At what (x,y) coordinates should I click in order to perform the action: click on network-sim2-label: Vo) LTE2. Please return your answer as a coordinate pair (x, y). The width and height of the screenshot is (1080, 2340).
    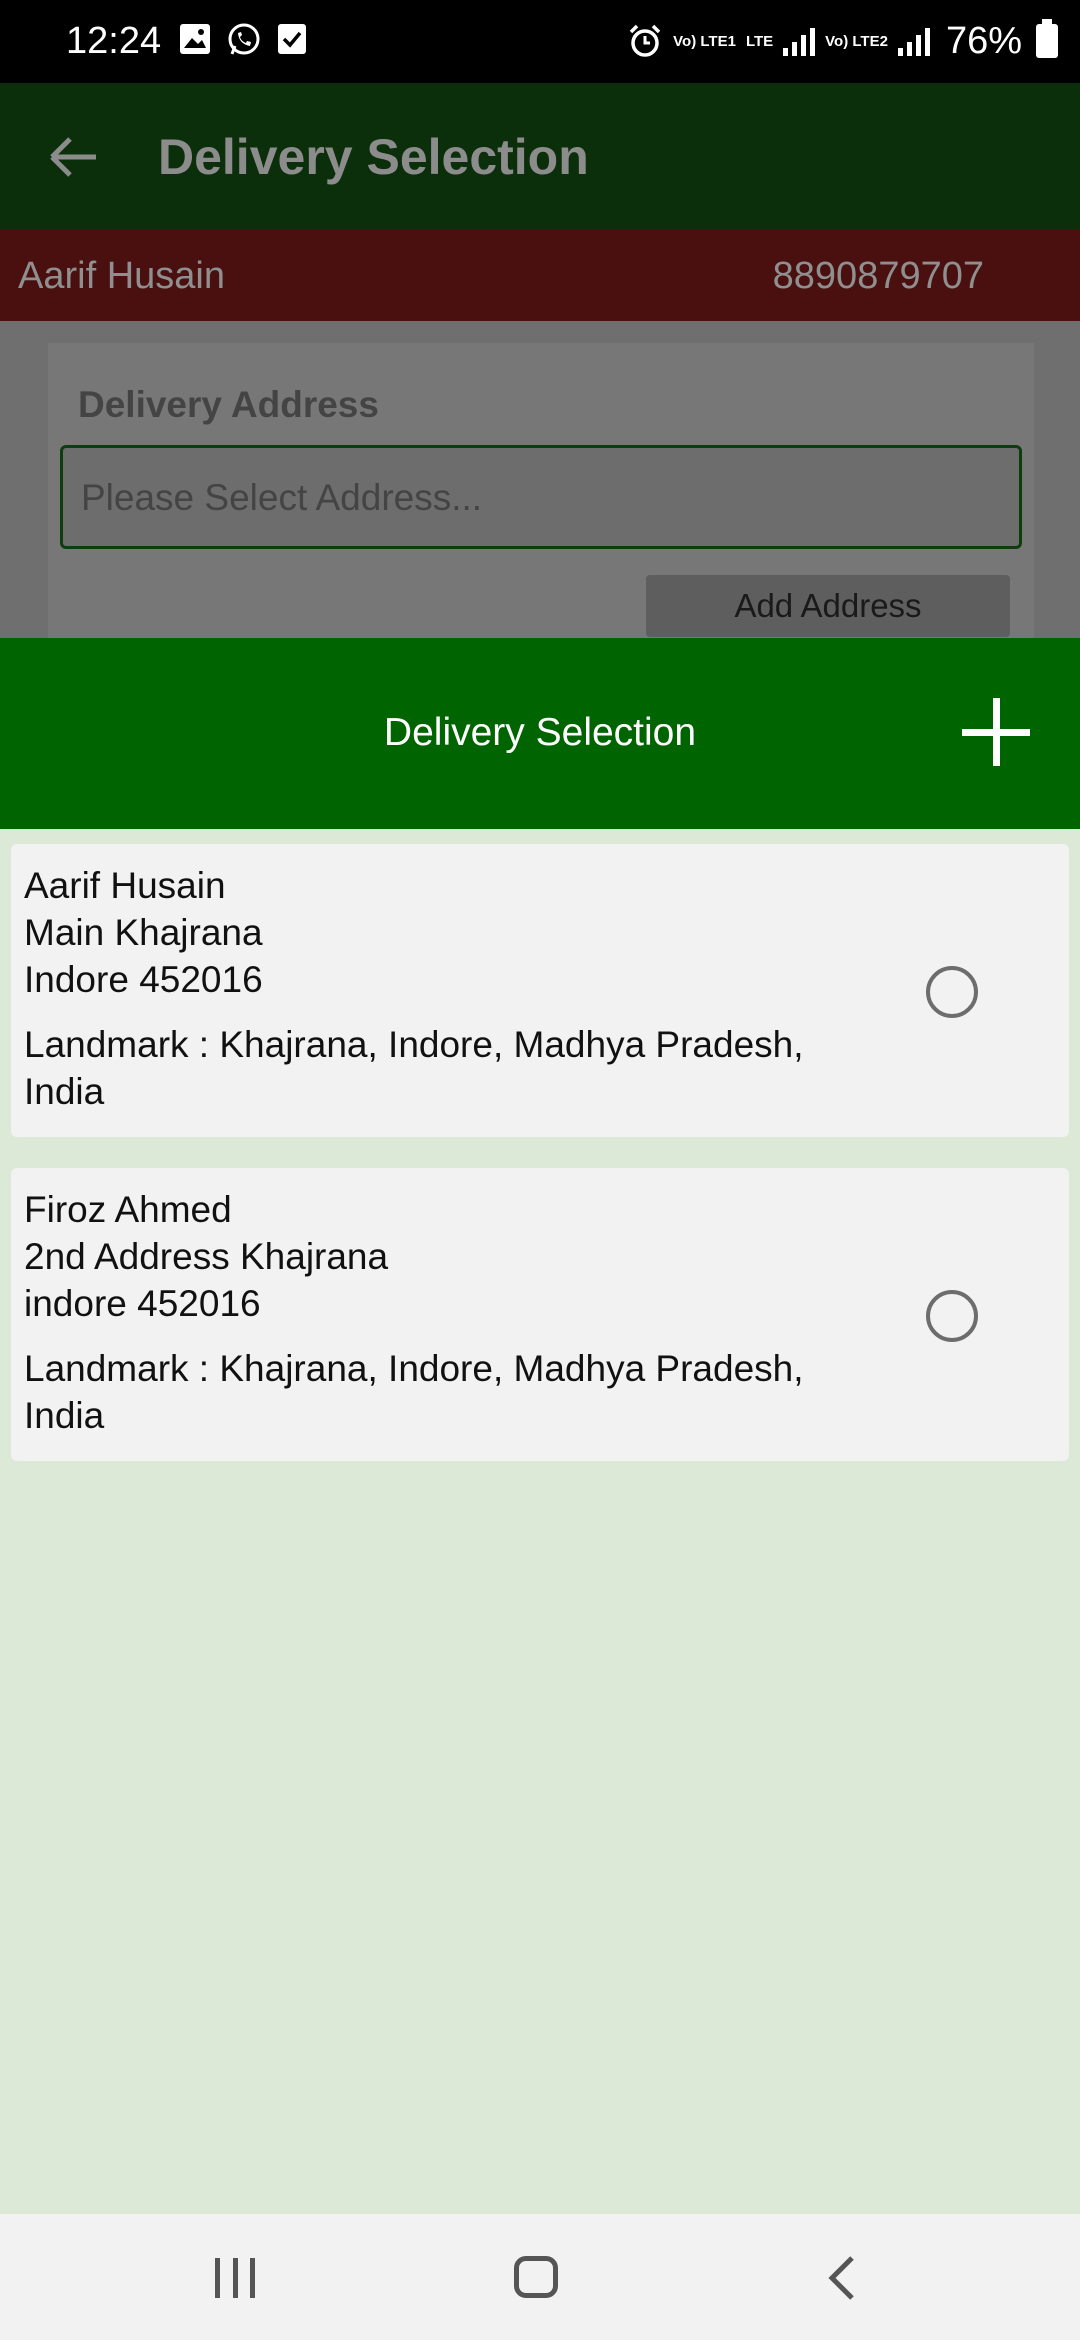
    Looking at the image, I should click on (856, 41).